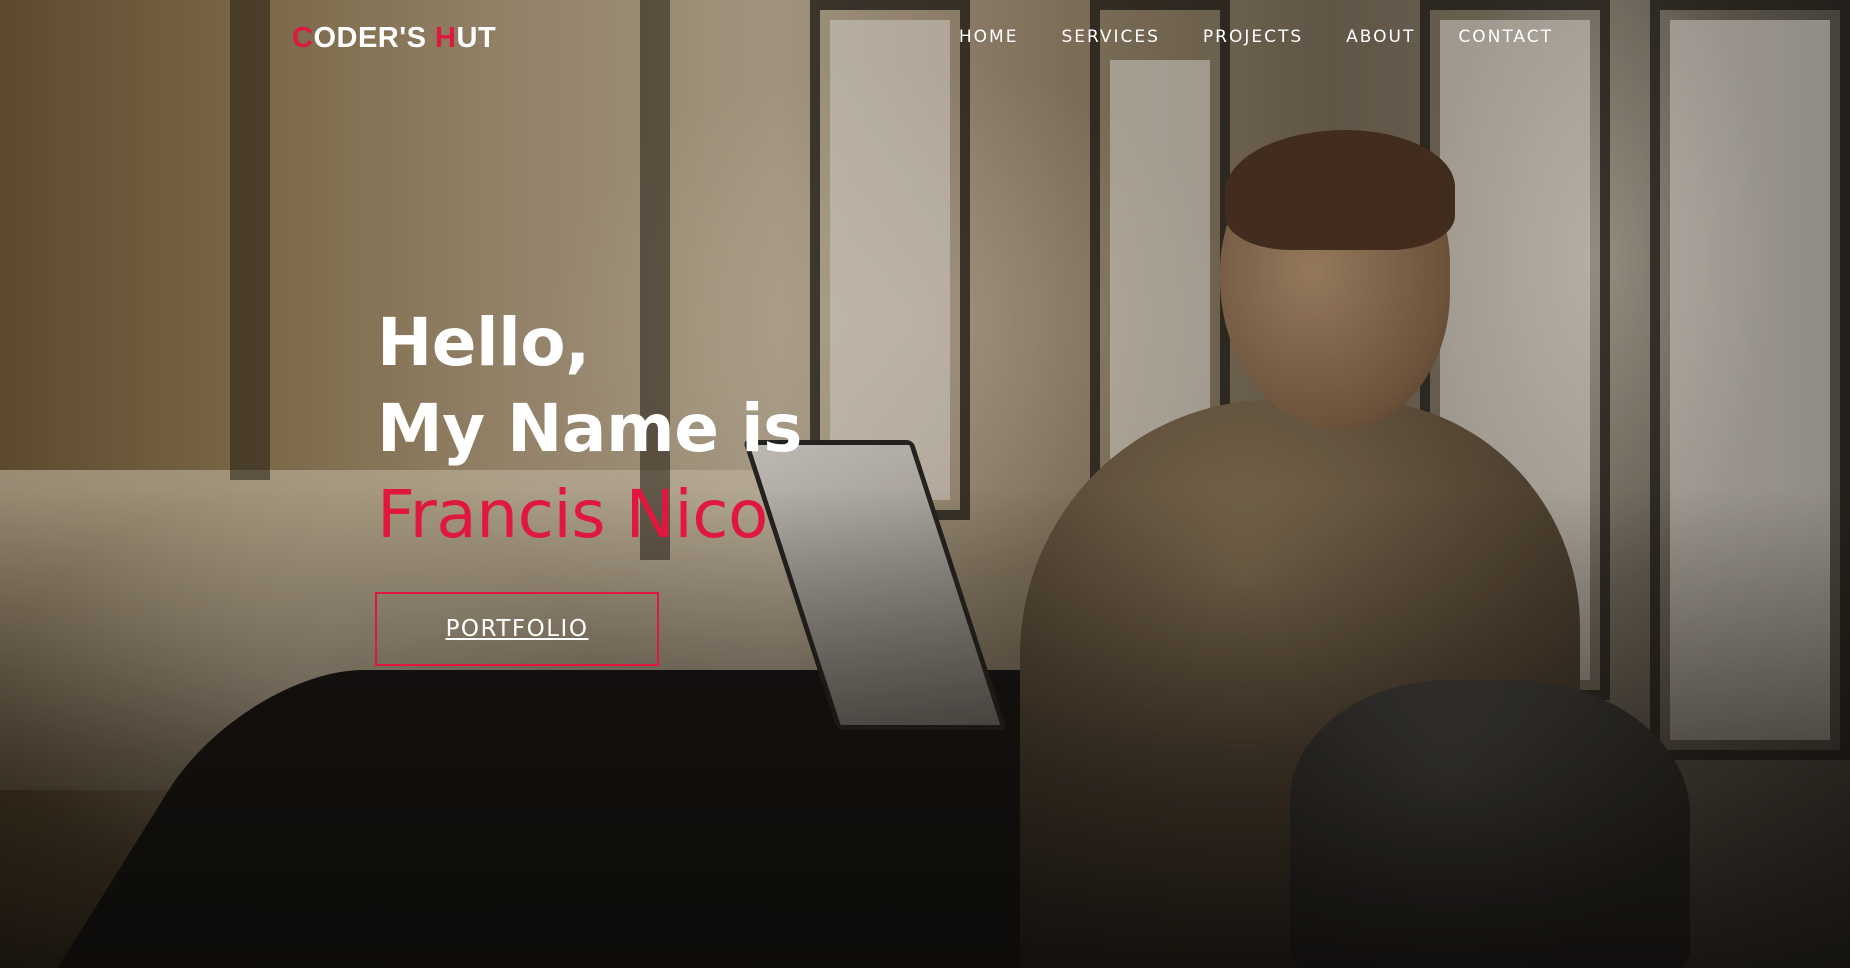 The height and width of the screenshot is (968, 1850). I want to click on logo-letter-h: H, so click(446, 38).